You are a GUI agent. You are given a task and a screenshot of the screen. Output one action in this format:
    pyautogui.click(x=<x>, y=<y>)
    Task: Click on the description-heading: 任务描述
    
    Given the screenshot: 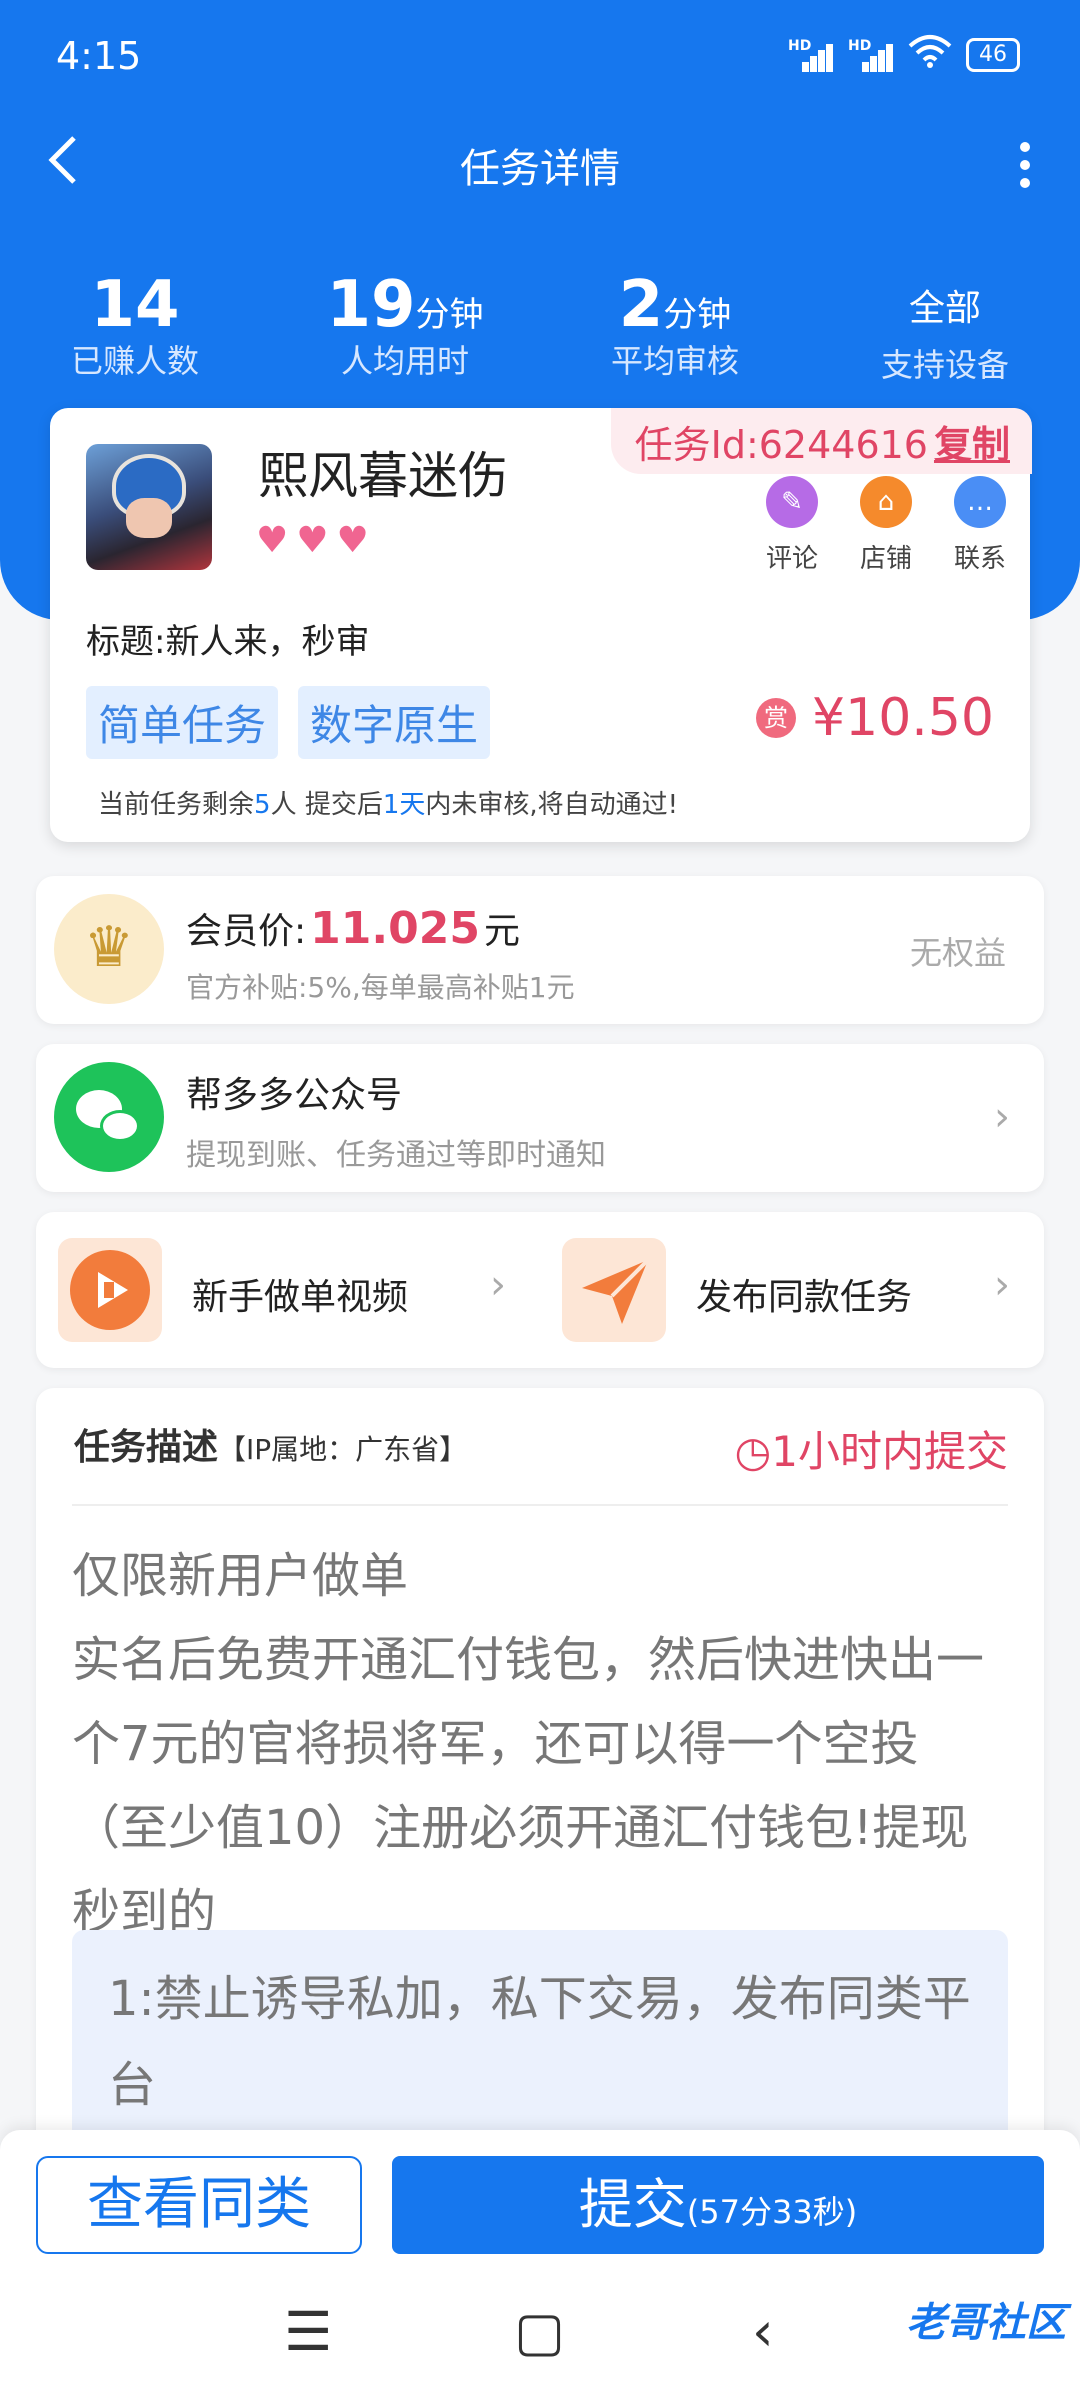 What is the action you would take?
    pyautogui.click(x=146, y=1447)
    